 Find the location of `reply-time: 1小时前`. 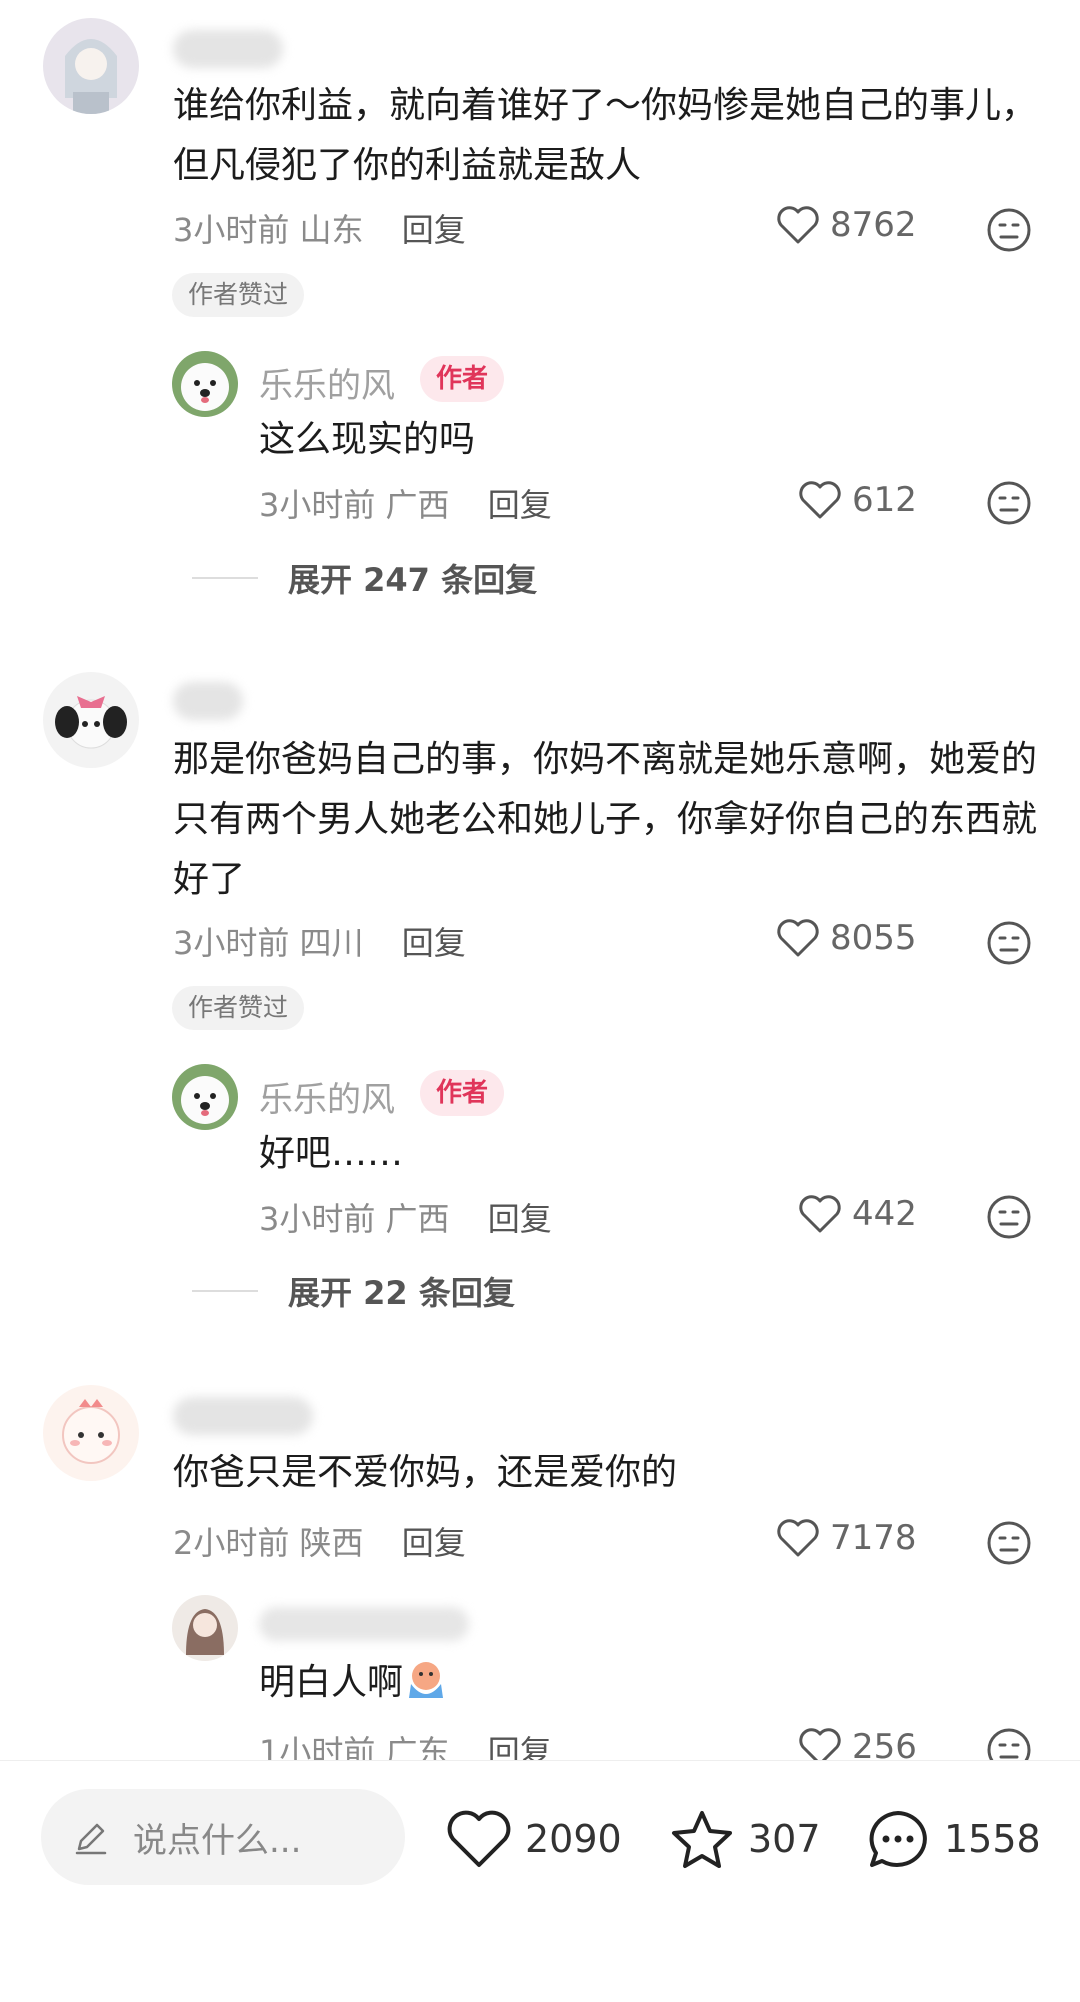

reply-time: 1小时前 is located at coordinates (317, 1746).